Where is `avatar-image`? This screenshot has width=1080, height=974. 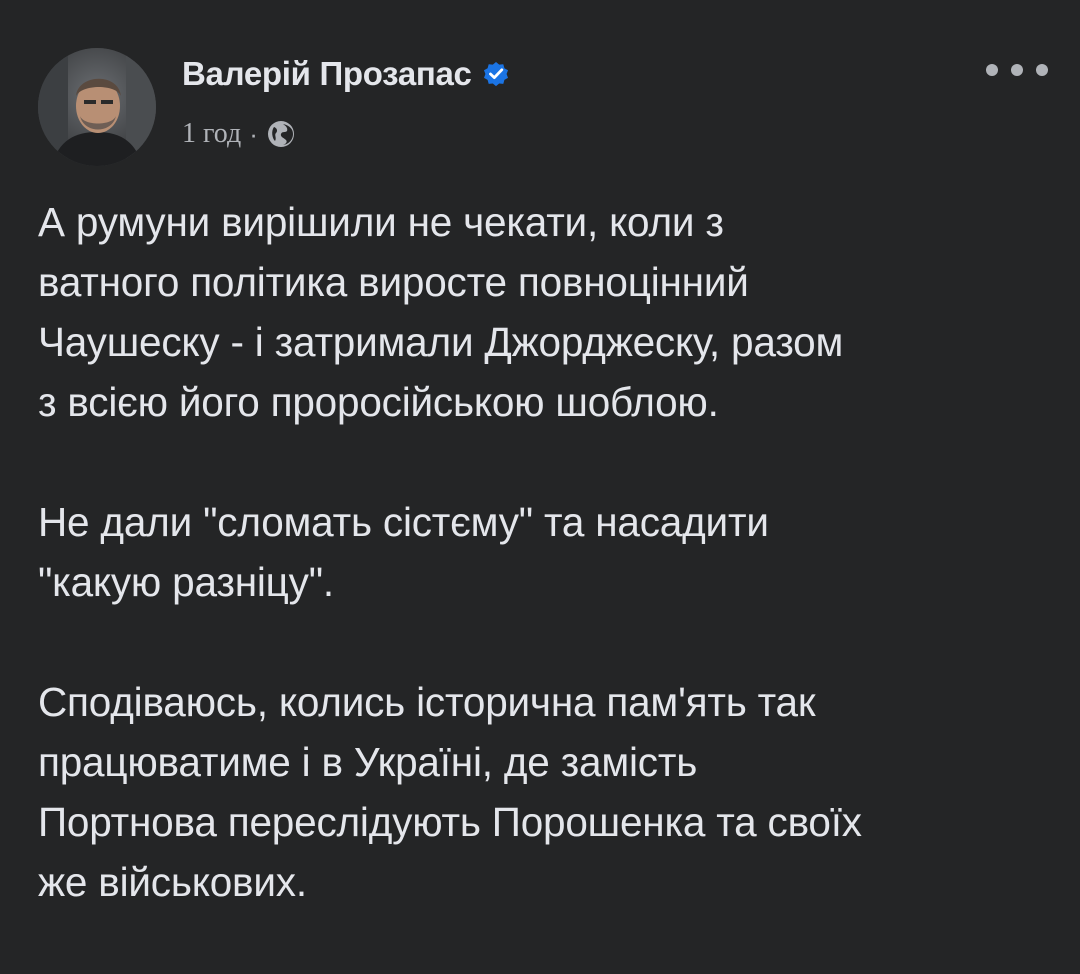 avatar-image is located at coordinates (97, 107).